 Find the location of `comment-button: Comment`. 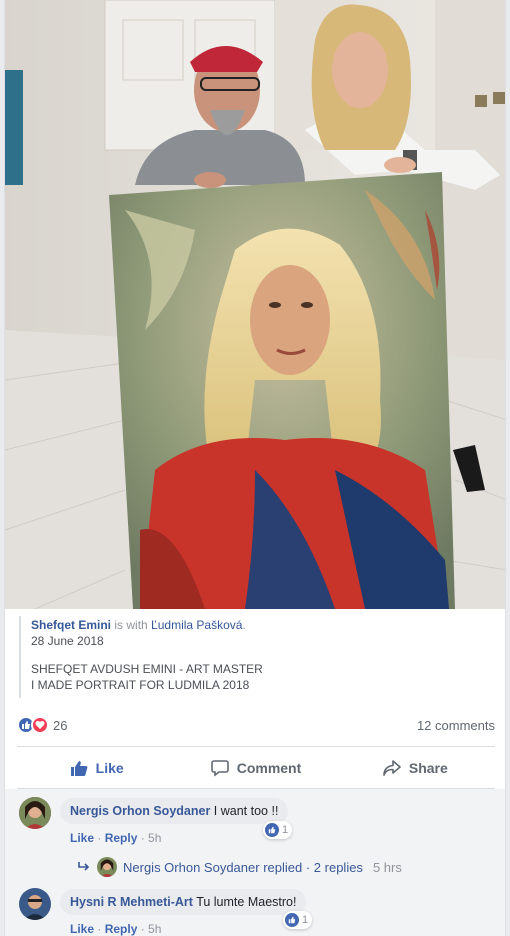

comment-button: Comment is located at coordinates (255, 768).